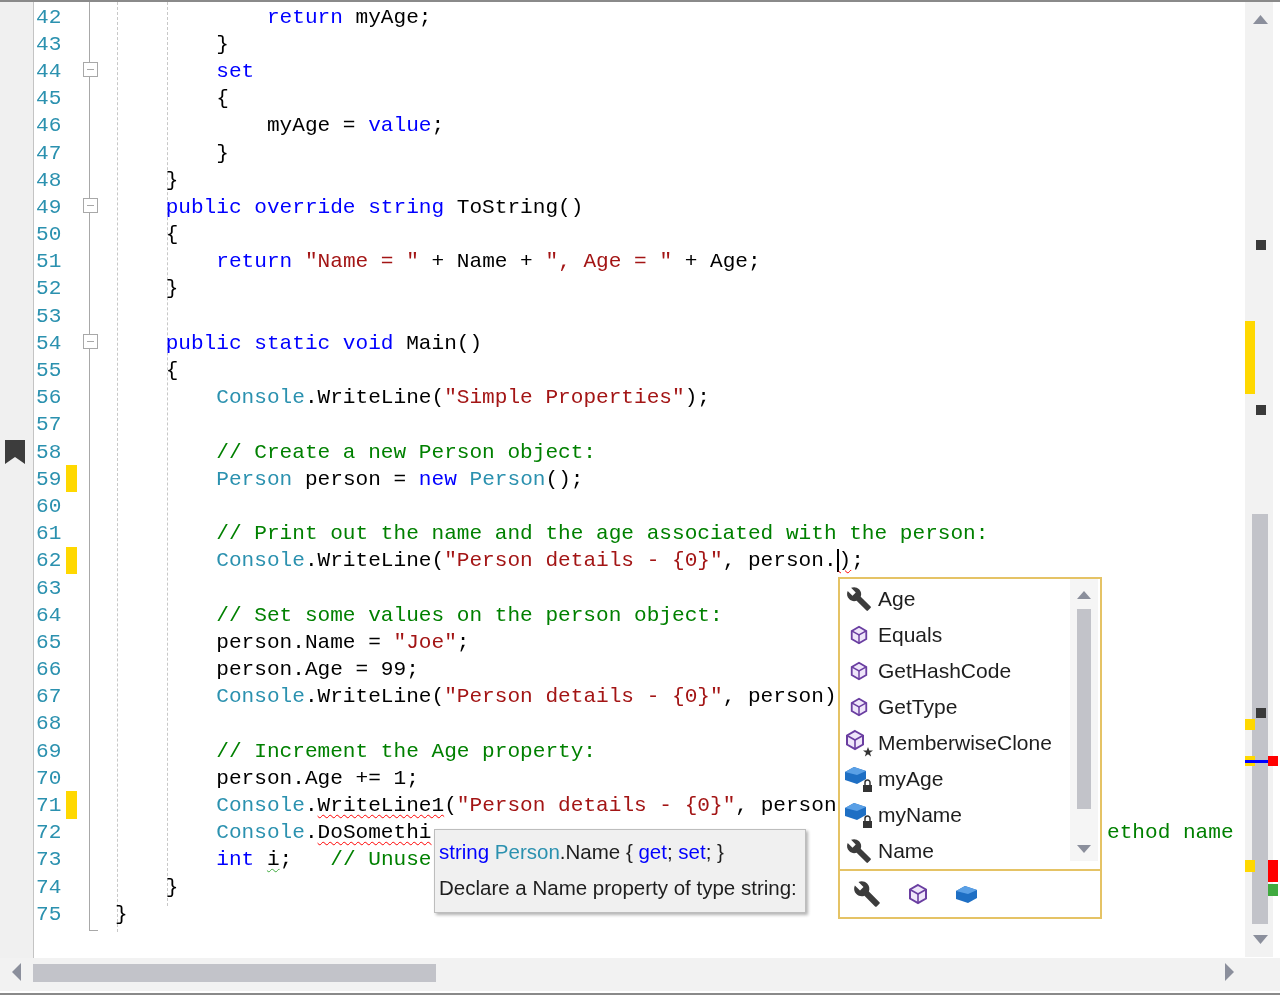 The width and height of the screenshot is (1280, 995). Describe the element at coordinates (49, 98) in the screenshot. I see `line-number: 45` at that location.